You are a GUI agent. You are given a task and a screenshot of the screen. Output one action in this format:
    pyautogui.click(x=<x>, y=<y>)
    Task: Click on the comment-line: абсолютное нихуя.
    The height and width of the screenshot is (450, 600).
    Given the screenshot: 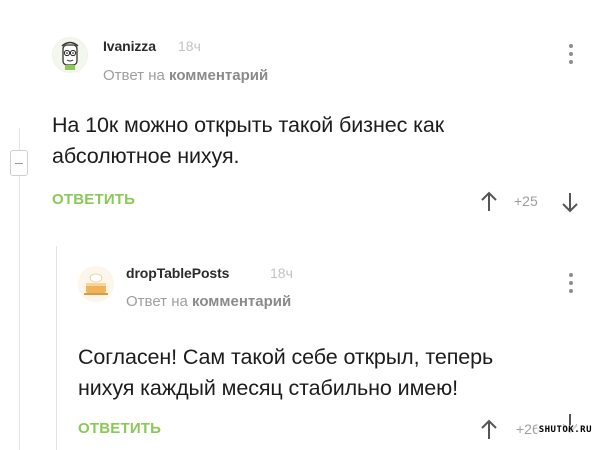 What is the action you would take?
    pyautogui.click(x=146, y=156)
    